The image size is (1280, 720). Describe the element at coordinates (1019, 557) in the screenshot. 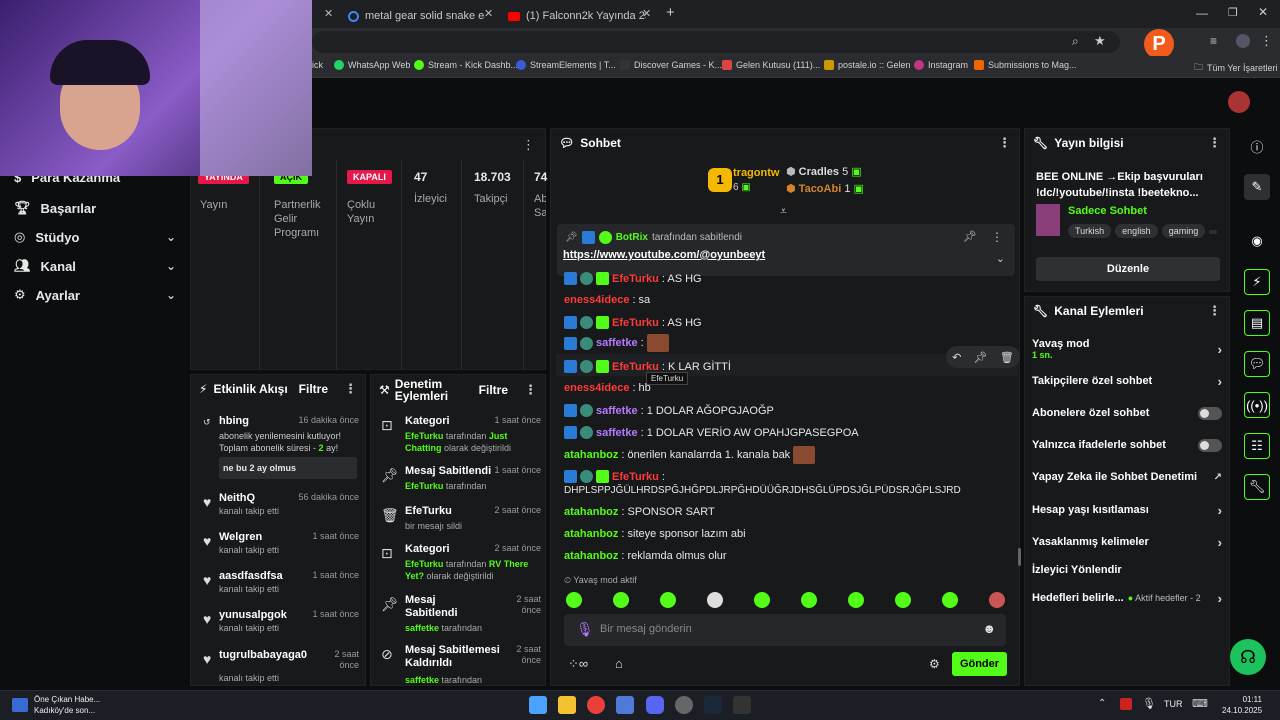

I see `chat-scrollbar` at that location.